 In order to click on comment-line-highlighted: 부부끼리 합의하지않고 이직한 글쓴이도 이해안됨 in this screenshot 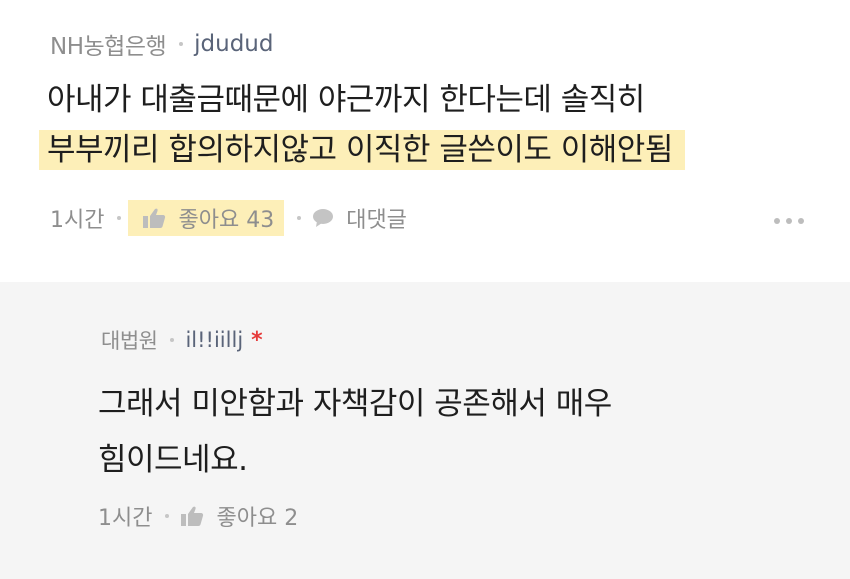, I will do `click(362, 150)`.